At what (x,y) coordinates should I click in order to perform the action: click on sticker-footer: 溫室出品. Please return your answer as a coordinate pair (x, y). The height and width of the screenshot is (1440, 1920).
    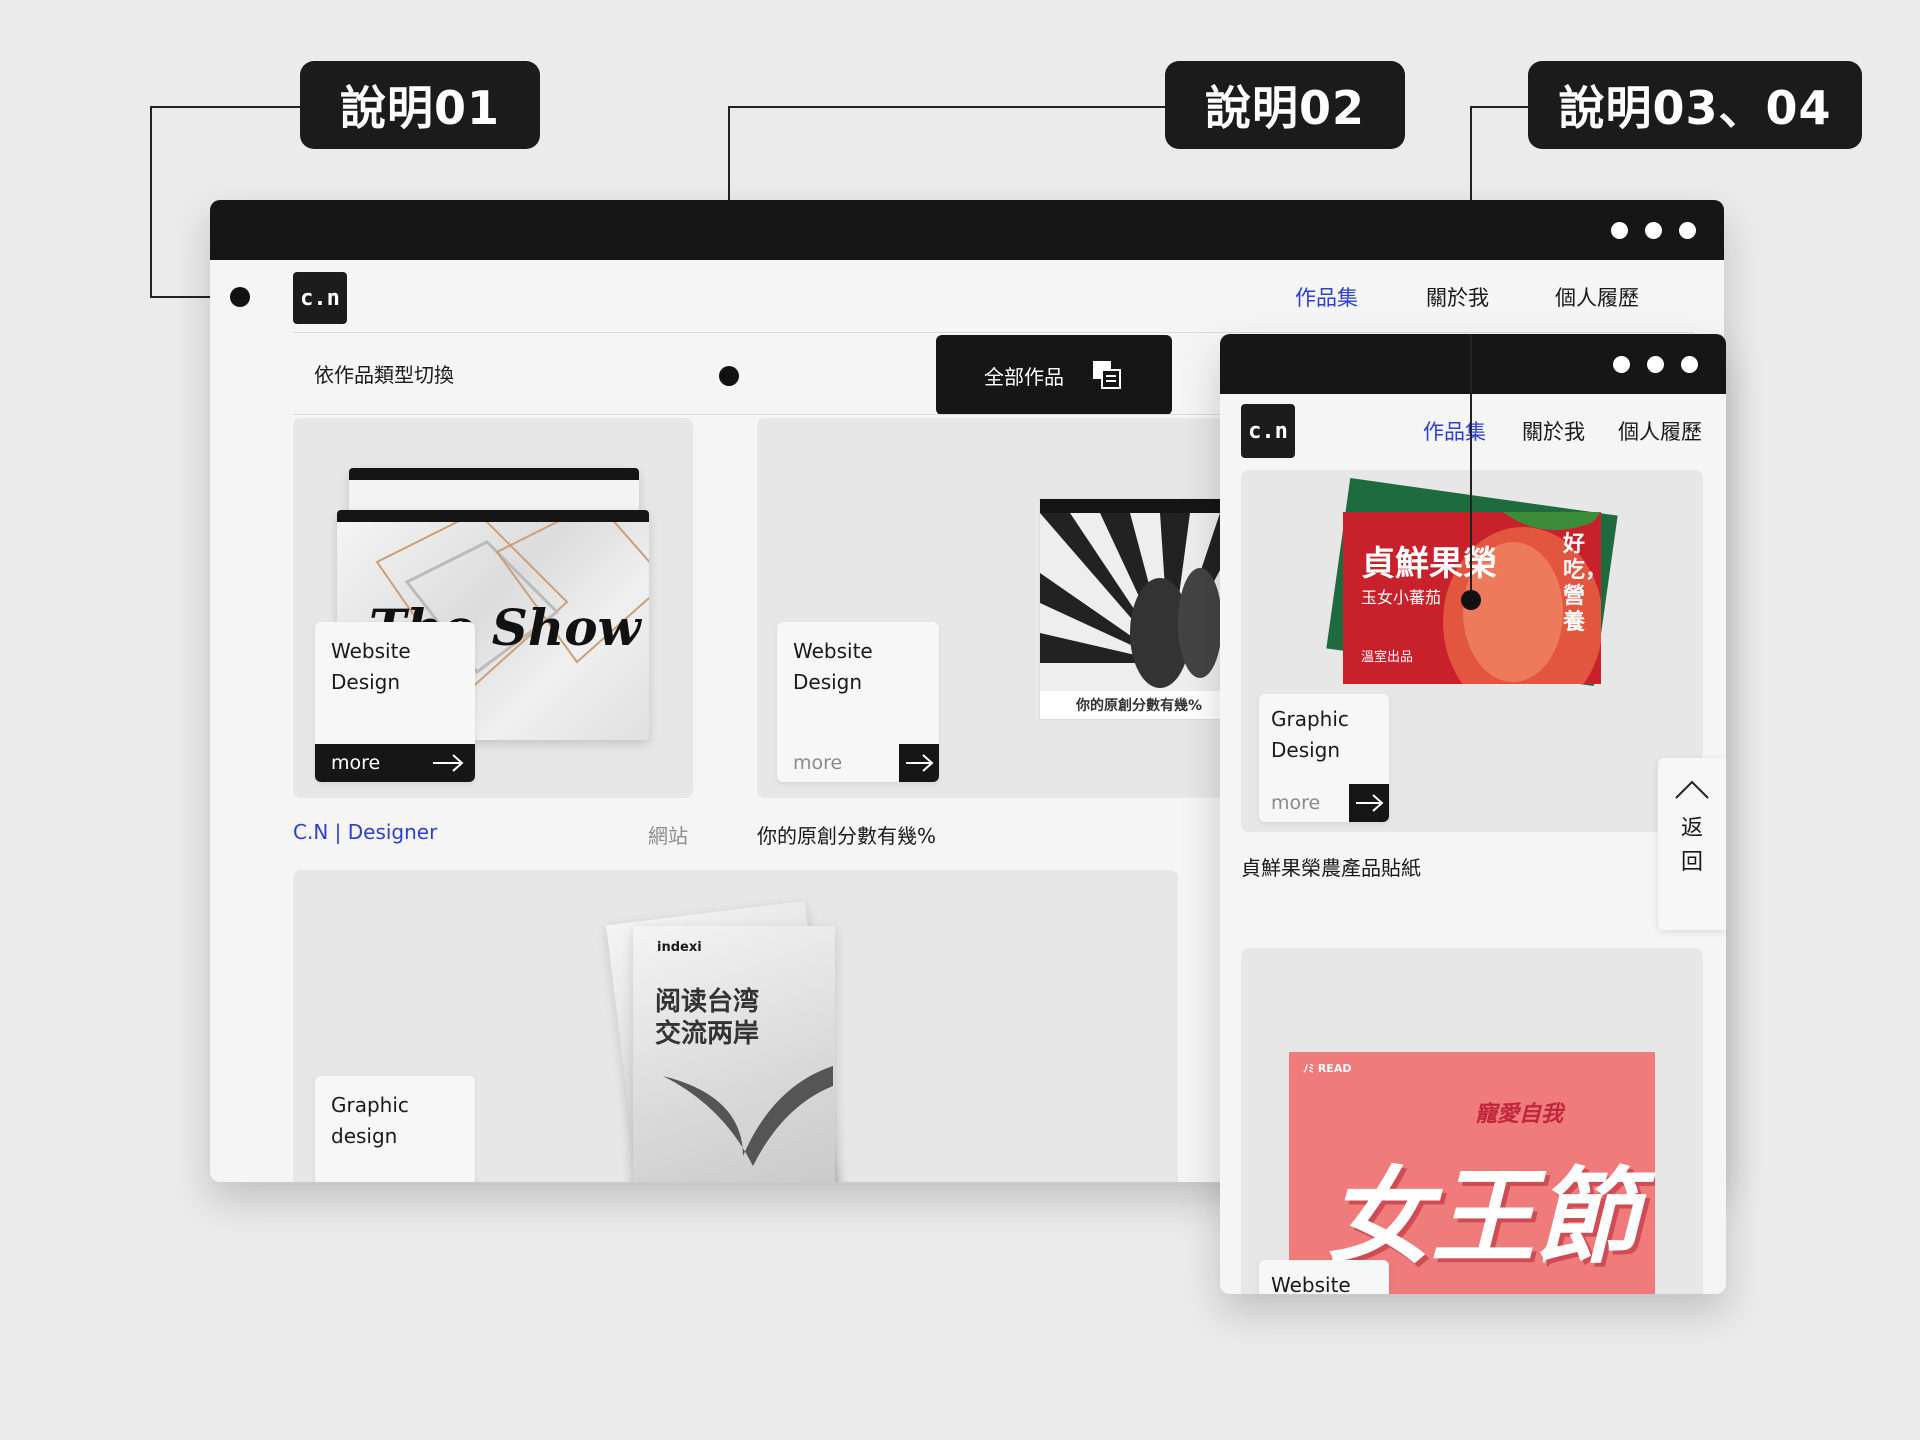
    Looking at the image, I should click on (1387, 657).